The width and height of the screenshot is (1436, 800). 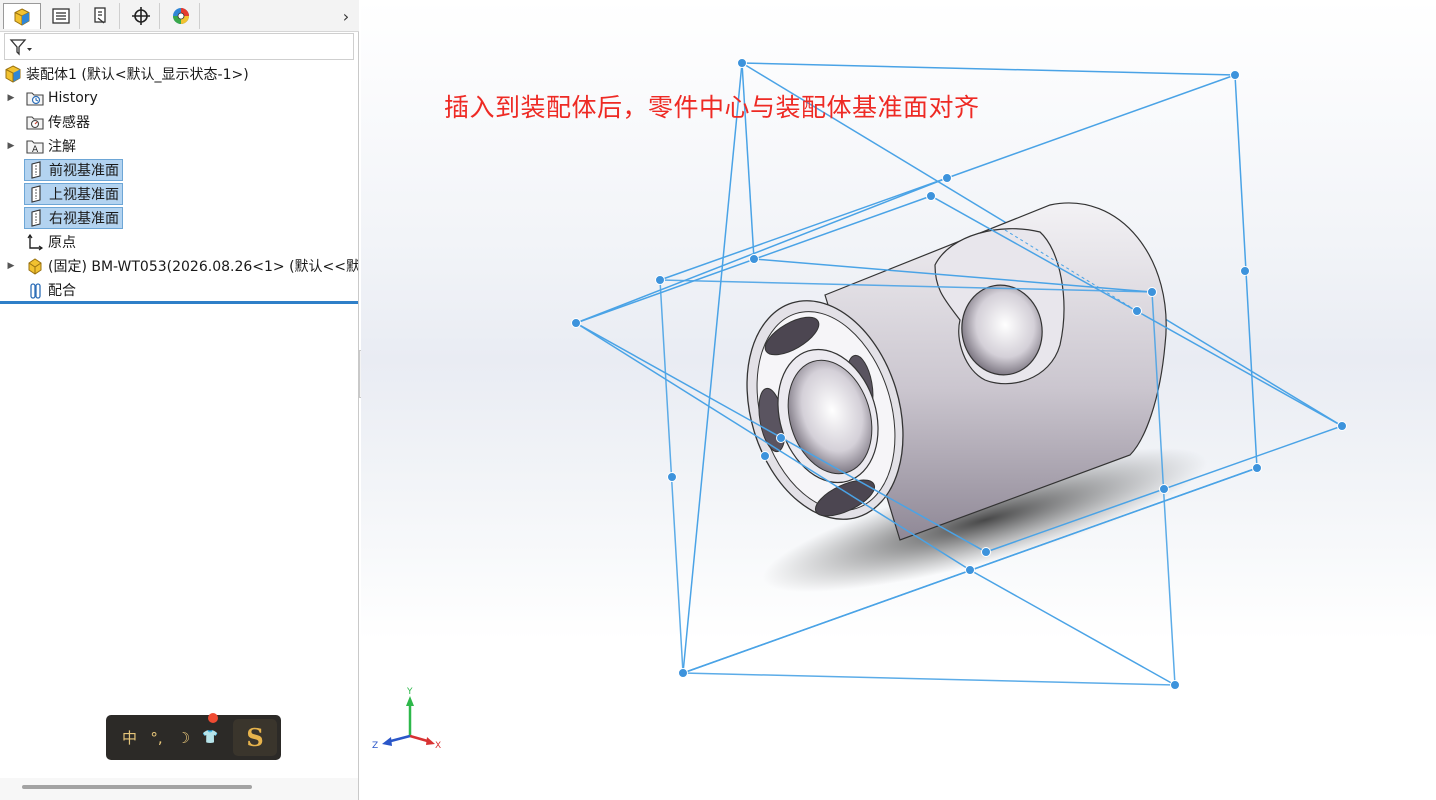 I want to click on dimxpert-tab, so click(x=141, y=16).